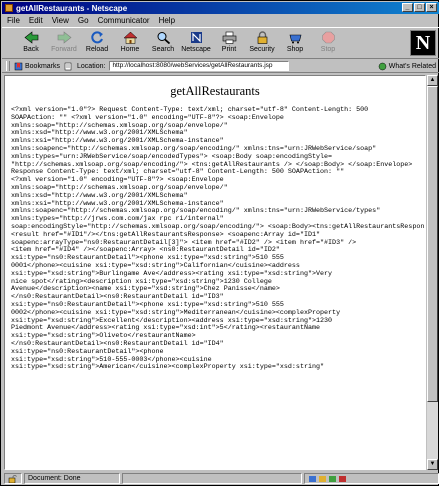 The height and width of the screenshot is (486, 439). What do you see at coordinates (43, 66) in the screenshot?
I see `bookmarks-label: Bookmarks` at bounding box center [43, 66].